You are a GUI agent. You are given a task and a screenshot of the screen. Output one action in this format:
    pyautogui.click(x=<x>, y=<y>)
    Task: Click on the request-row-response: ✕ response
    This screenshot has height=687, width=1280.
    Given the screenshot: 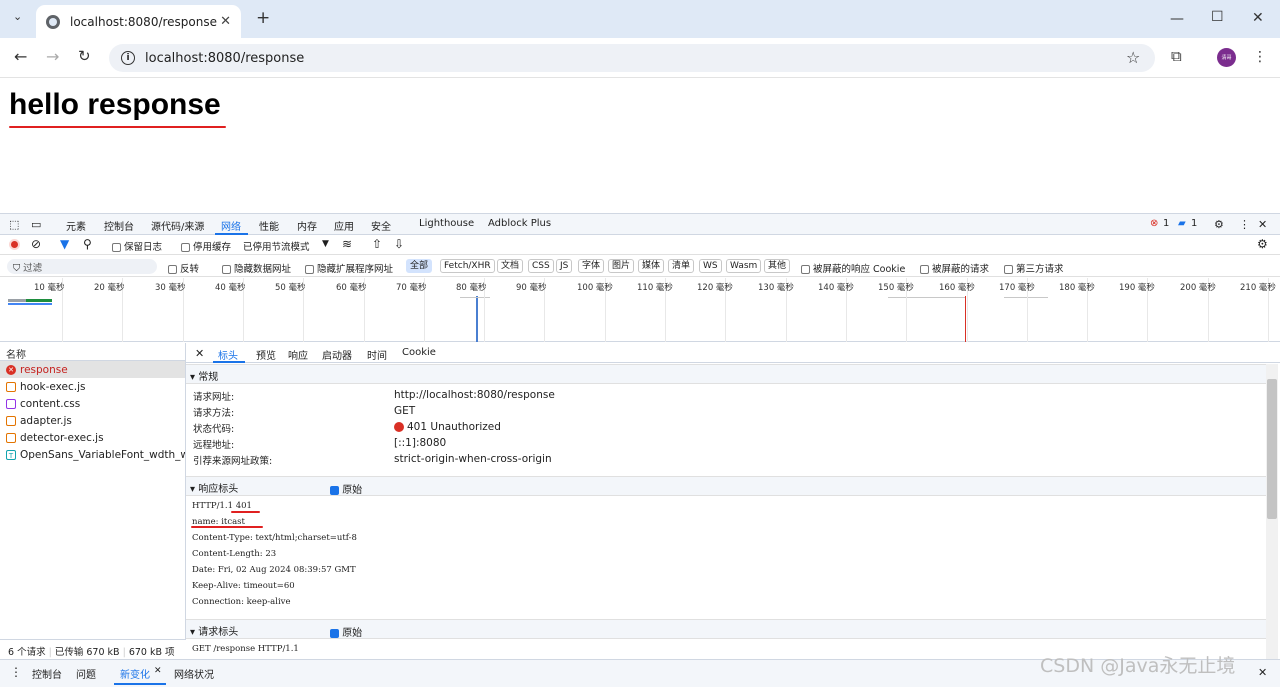 What is the action you would take?
    pyautogui.click(x=92, y=369)
    